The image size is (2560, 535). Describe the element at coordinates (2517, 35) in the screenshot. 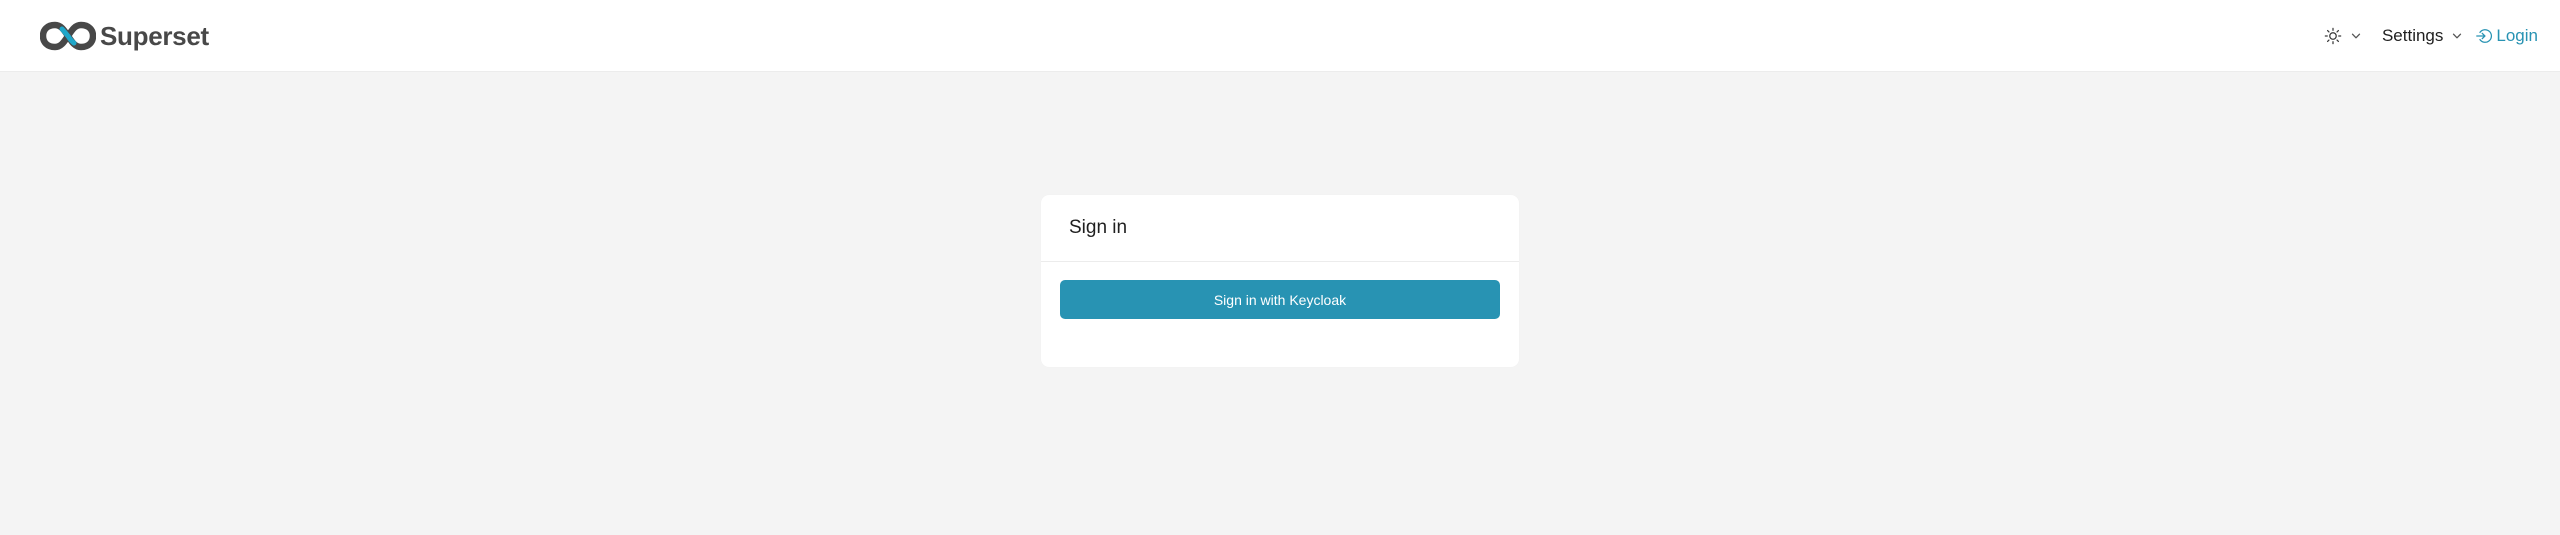

I see `login-label: Login` at that location.